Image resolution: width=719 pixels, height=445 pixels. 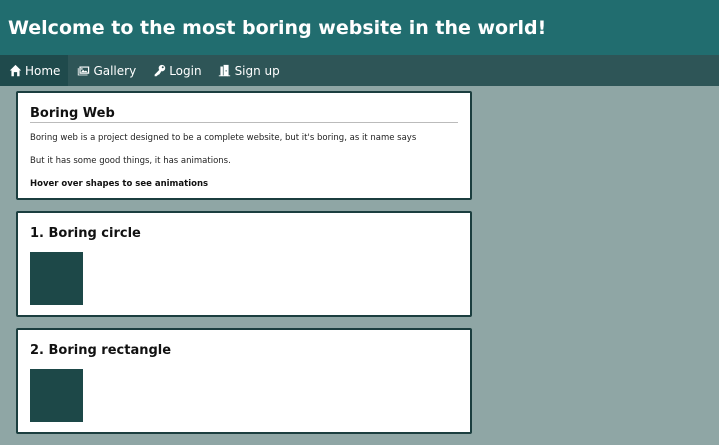 I want to click on intro-title: Boring Web, so click(x=244, y=114).